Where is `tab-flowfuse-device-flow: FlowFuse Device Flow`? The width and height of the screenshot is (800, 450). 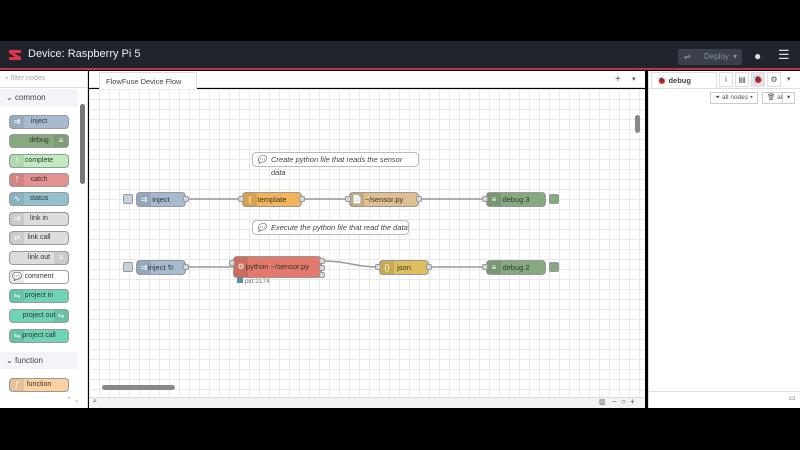
tab-flowfuse-device-flow: FlowFuse Device Flow is located at coordinates (148, 80).